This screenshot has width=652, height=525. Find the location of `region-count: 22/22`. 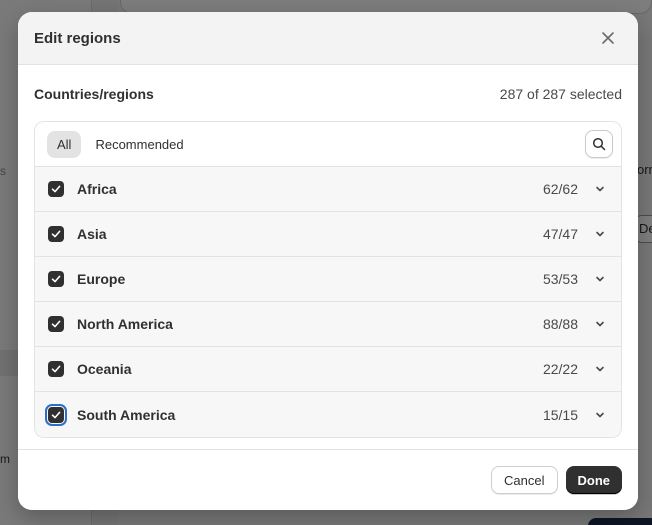

region-count: 22/22 is located at coordinates (560, 369).